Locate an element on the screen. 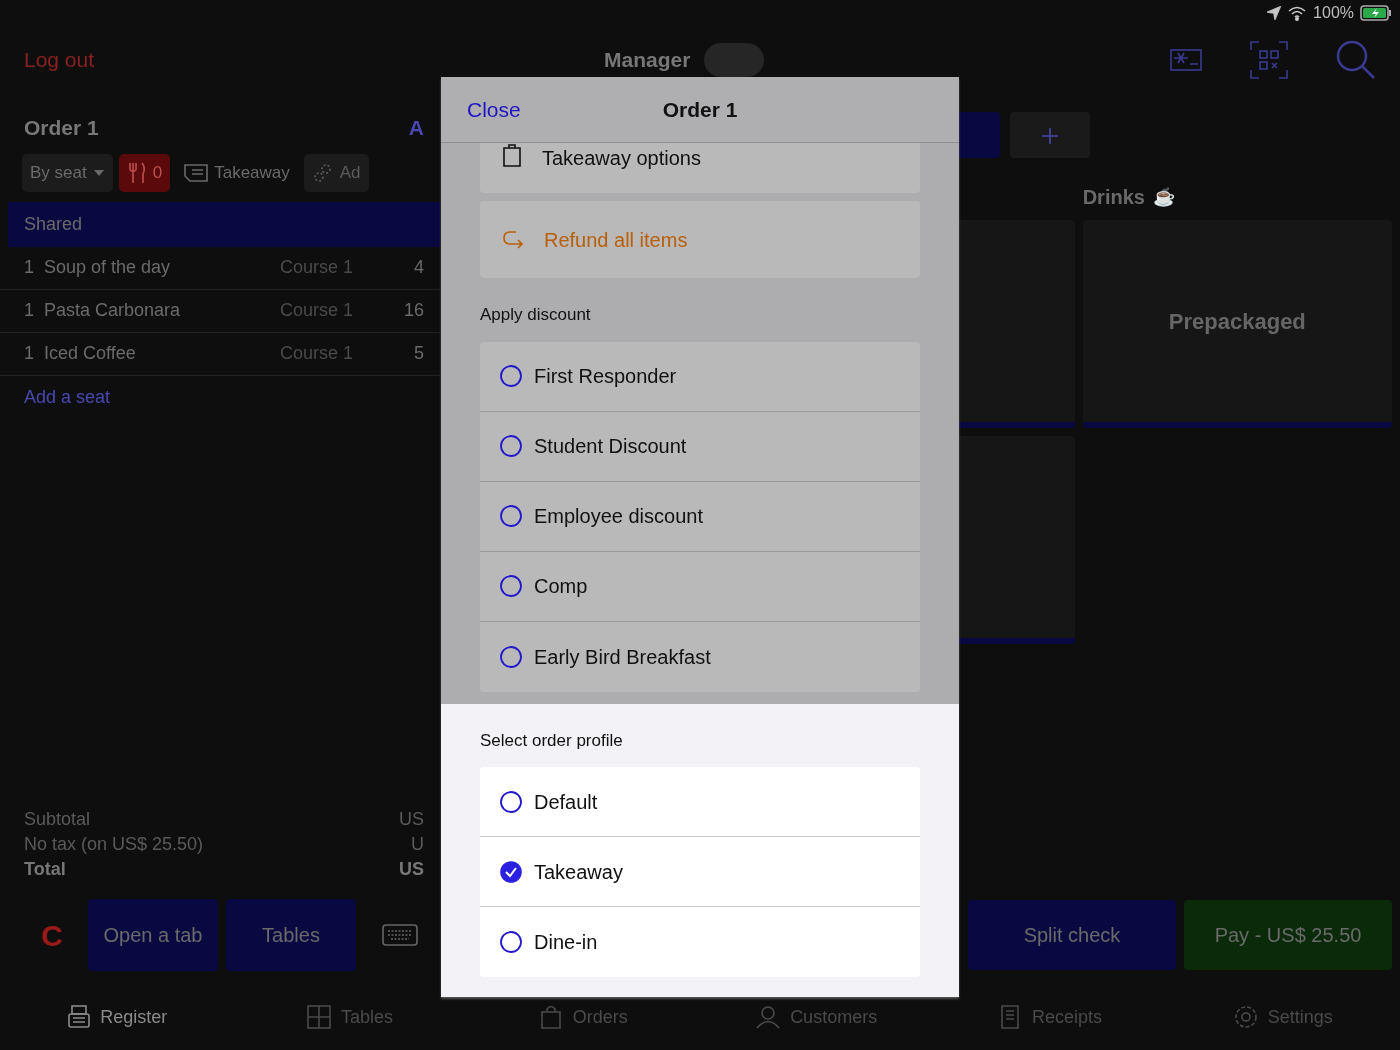 The height and width of the screenshot is (1050, 1400). tab-bar-item: Customers is located at coordinates (817, 1017).